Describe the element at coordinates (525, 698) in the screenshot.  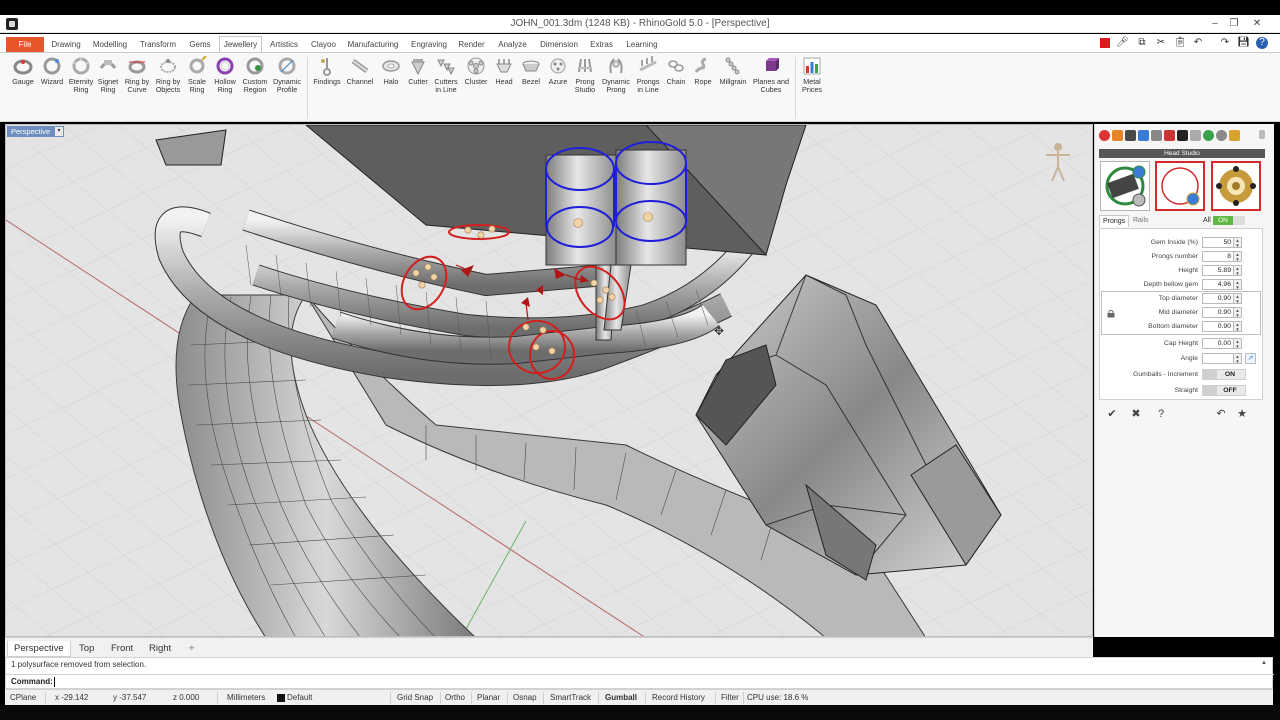
I see `osnap-toggle: Osnap` at that location.